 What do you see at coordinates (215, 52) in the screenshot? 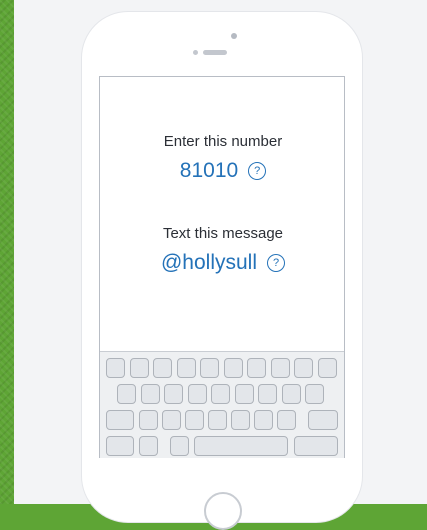
I see `speaker-icon` at bounding box center [215, 52].